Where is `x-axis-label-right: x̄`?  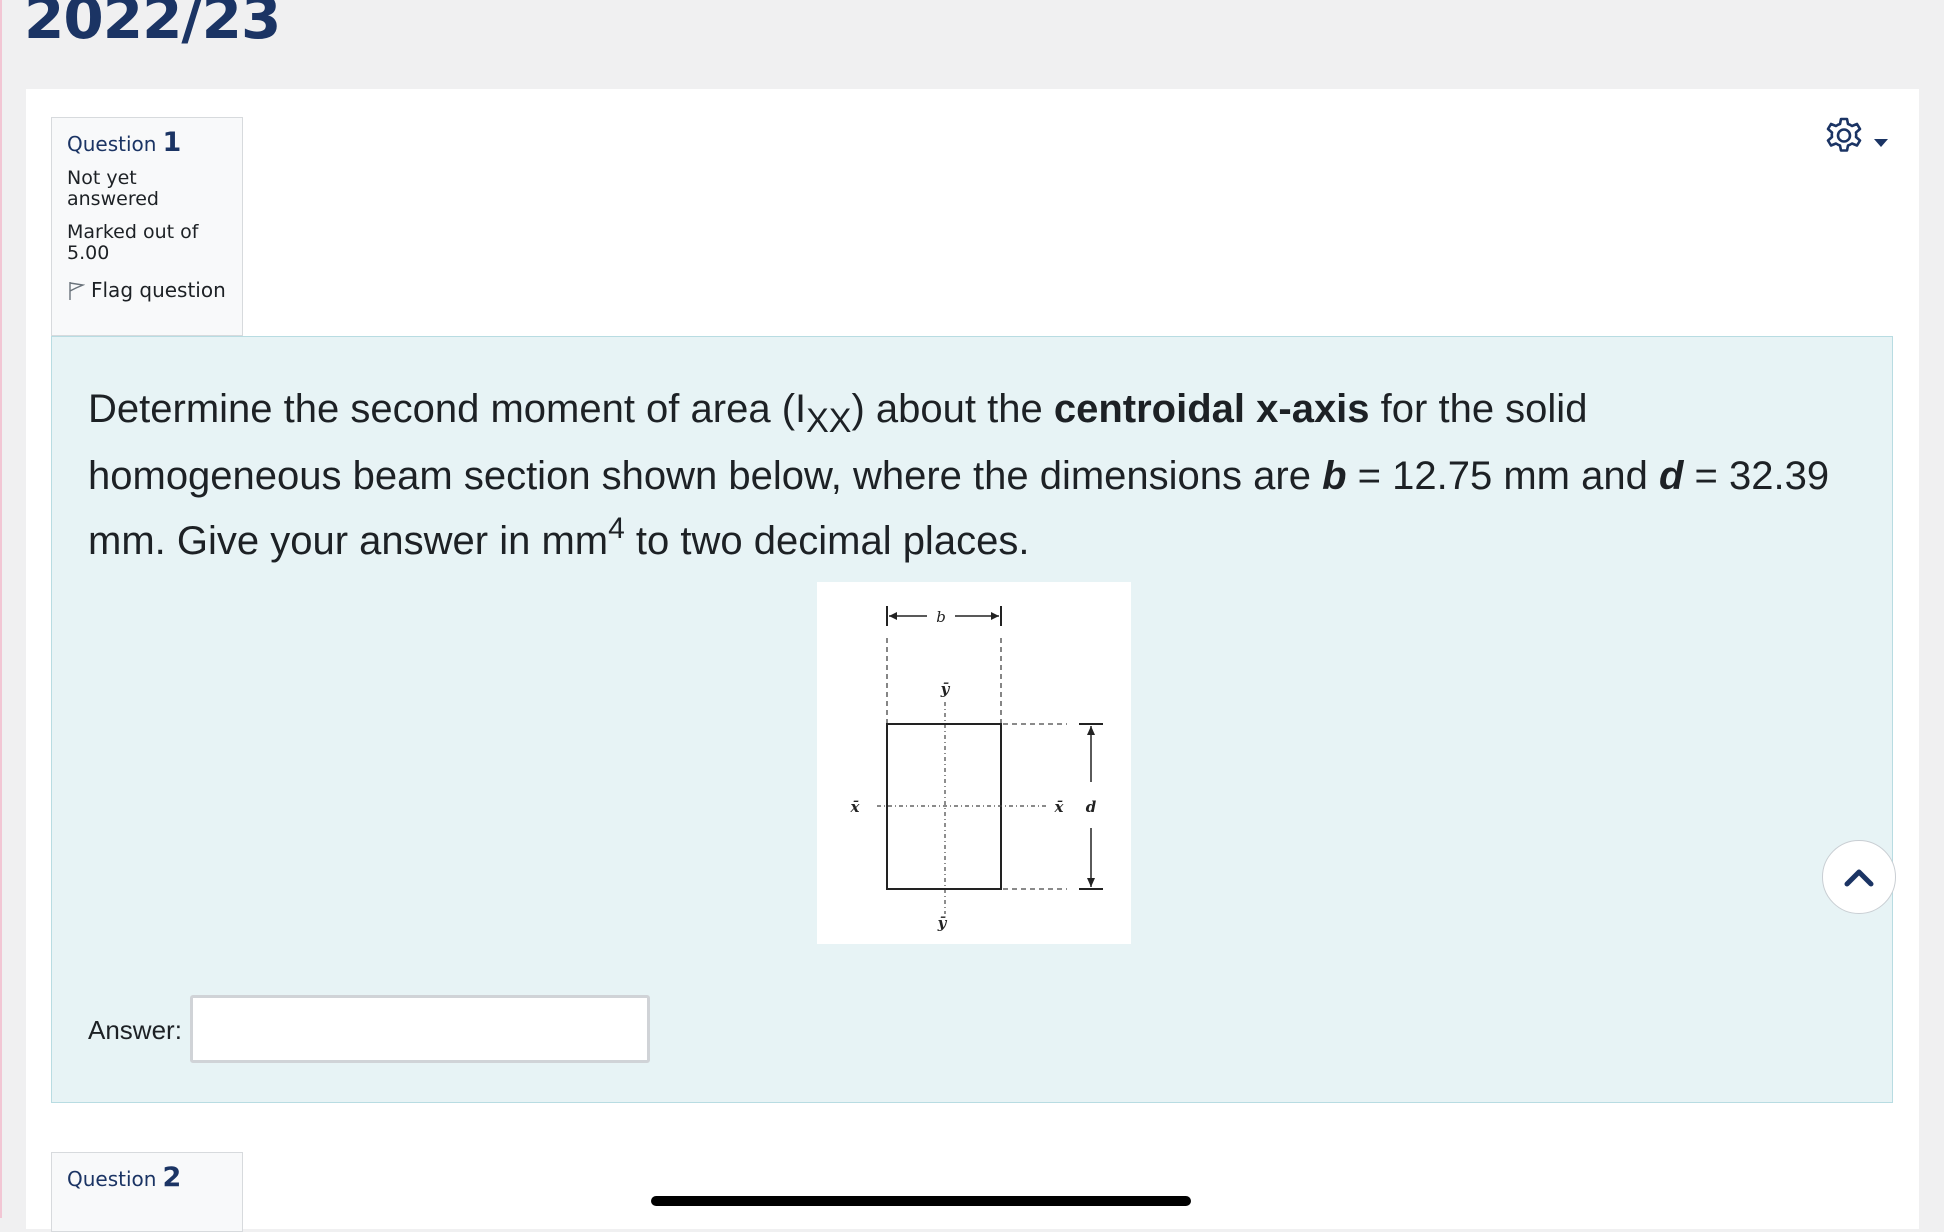 x-axis-label-right: x̄ is located at coordinates (1059, 807).